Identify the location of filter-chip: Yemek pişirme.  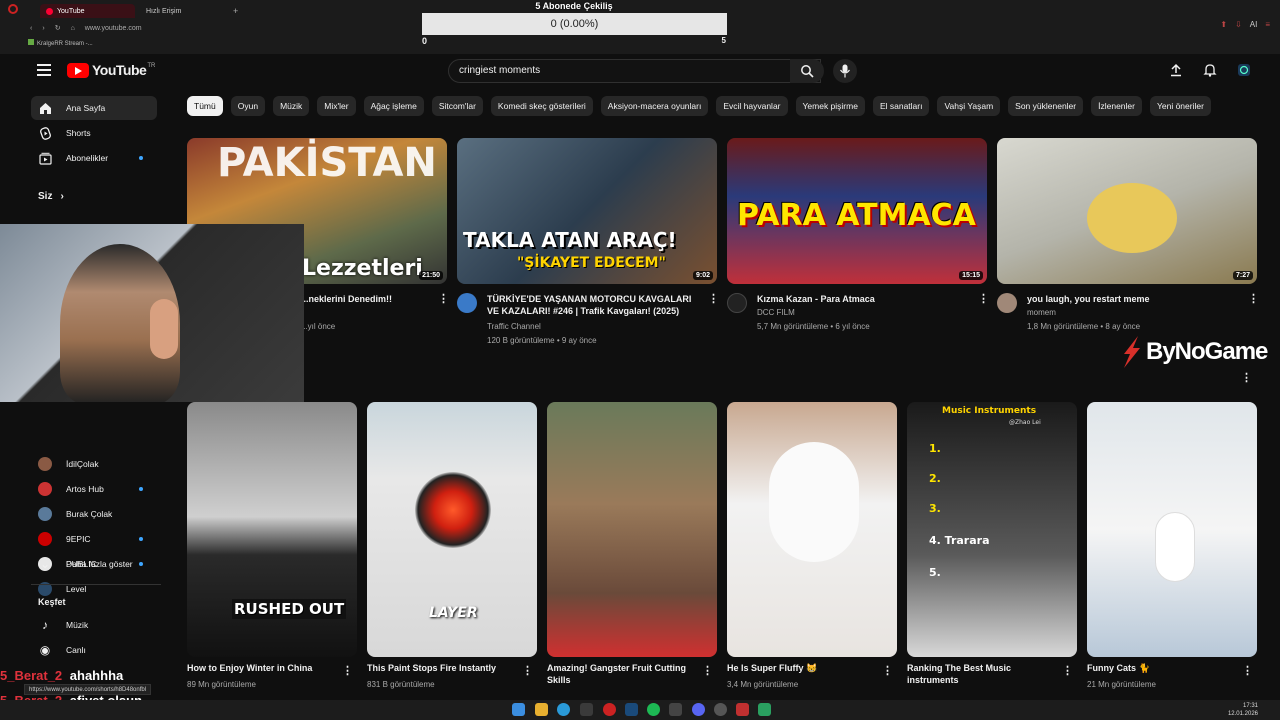
(830, 106).